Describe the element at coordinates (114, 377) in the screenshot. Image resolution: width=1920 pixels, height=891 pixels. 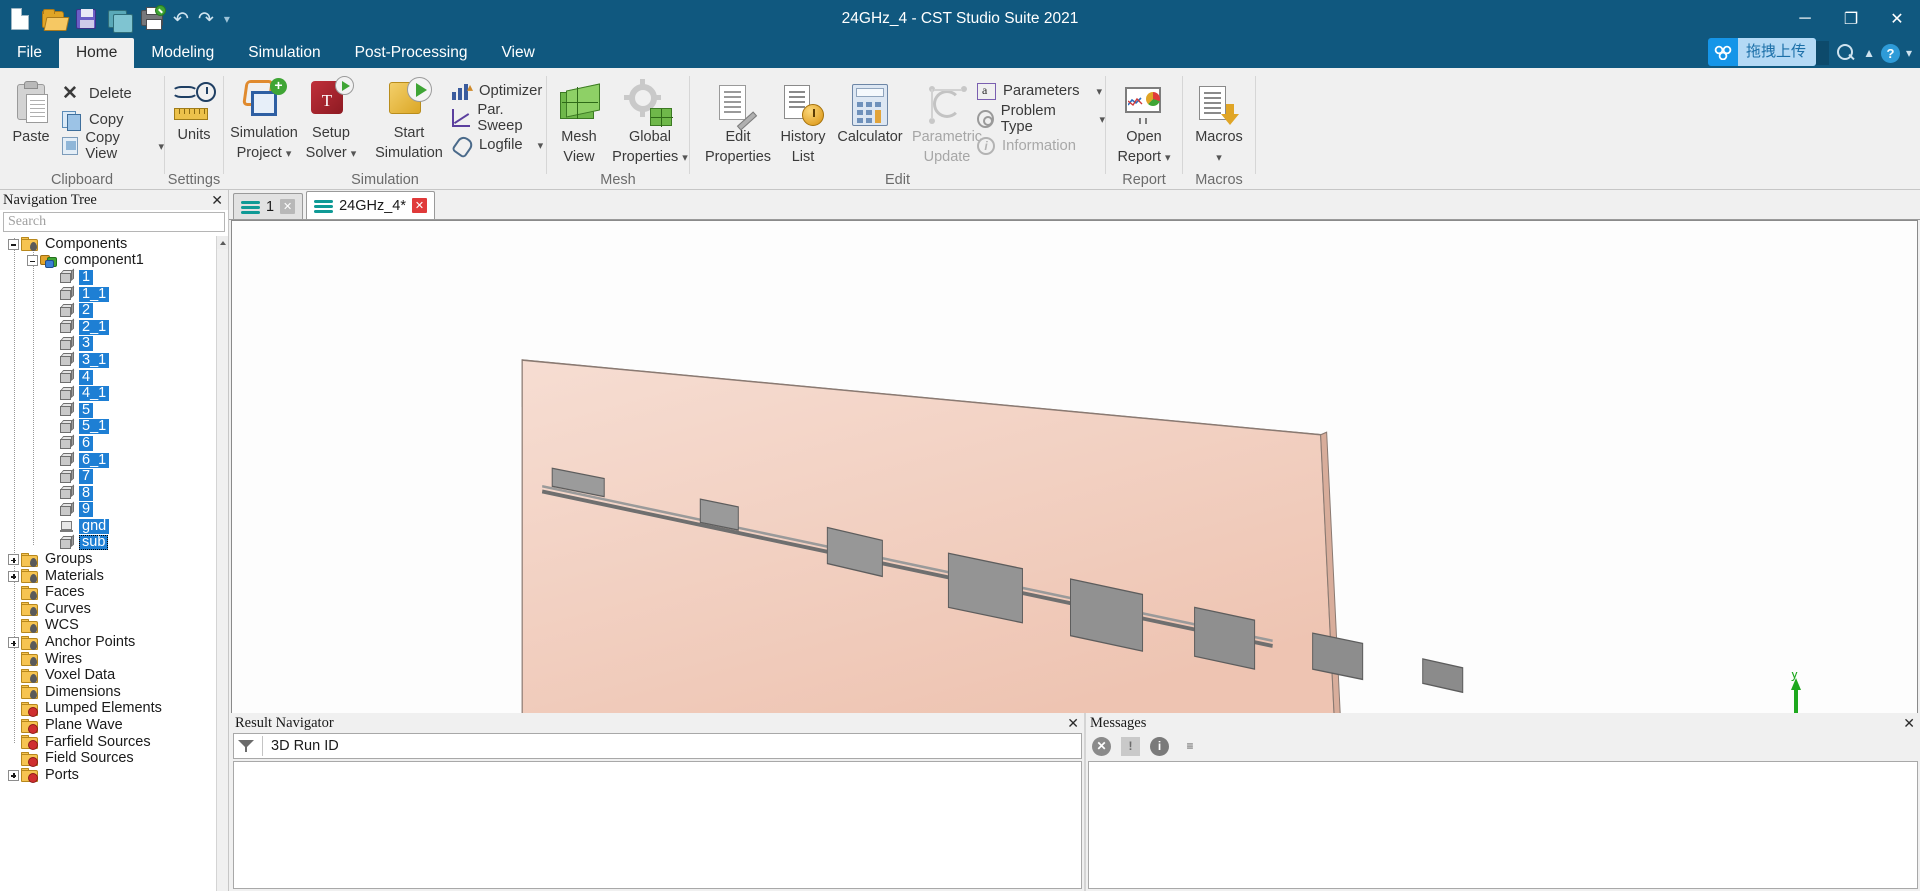
I see `tree-item-4: 4` at that location.